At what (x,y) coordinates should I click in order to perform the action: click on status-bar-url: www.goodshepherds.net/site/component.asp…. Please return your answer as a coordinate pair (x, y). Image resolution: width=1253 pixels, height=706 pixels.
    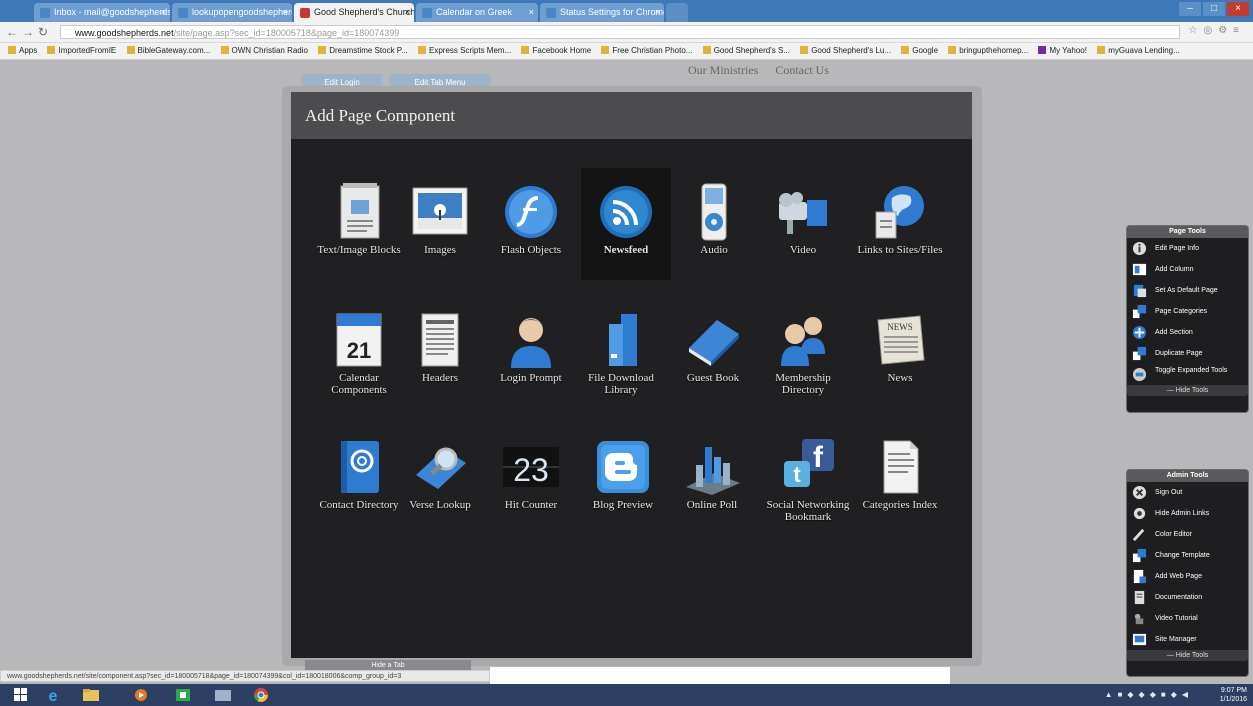
    Looking at the image, I should click on (245, 676).